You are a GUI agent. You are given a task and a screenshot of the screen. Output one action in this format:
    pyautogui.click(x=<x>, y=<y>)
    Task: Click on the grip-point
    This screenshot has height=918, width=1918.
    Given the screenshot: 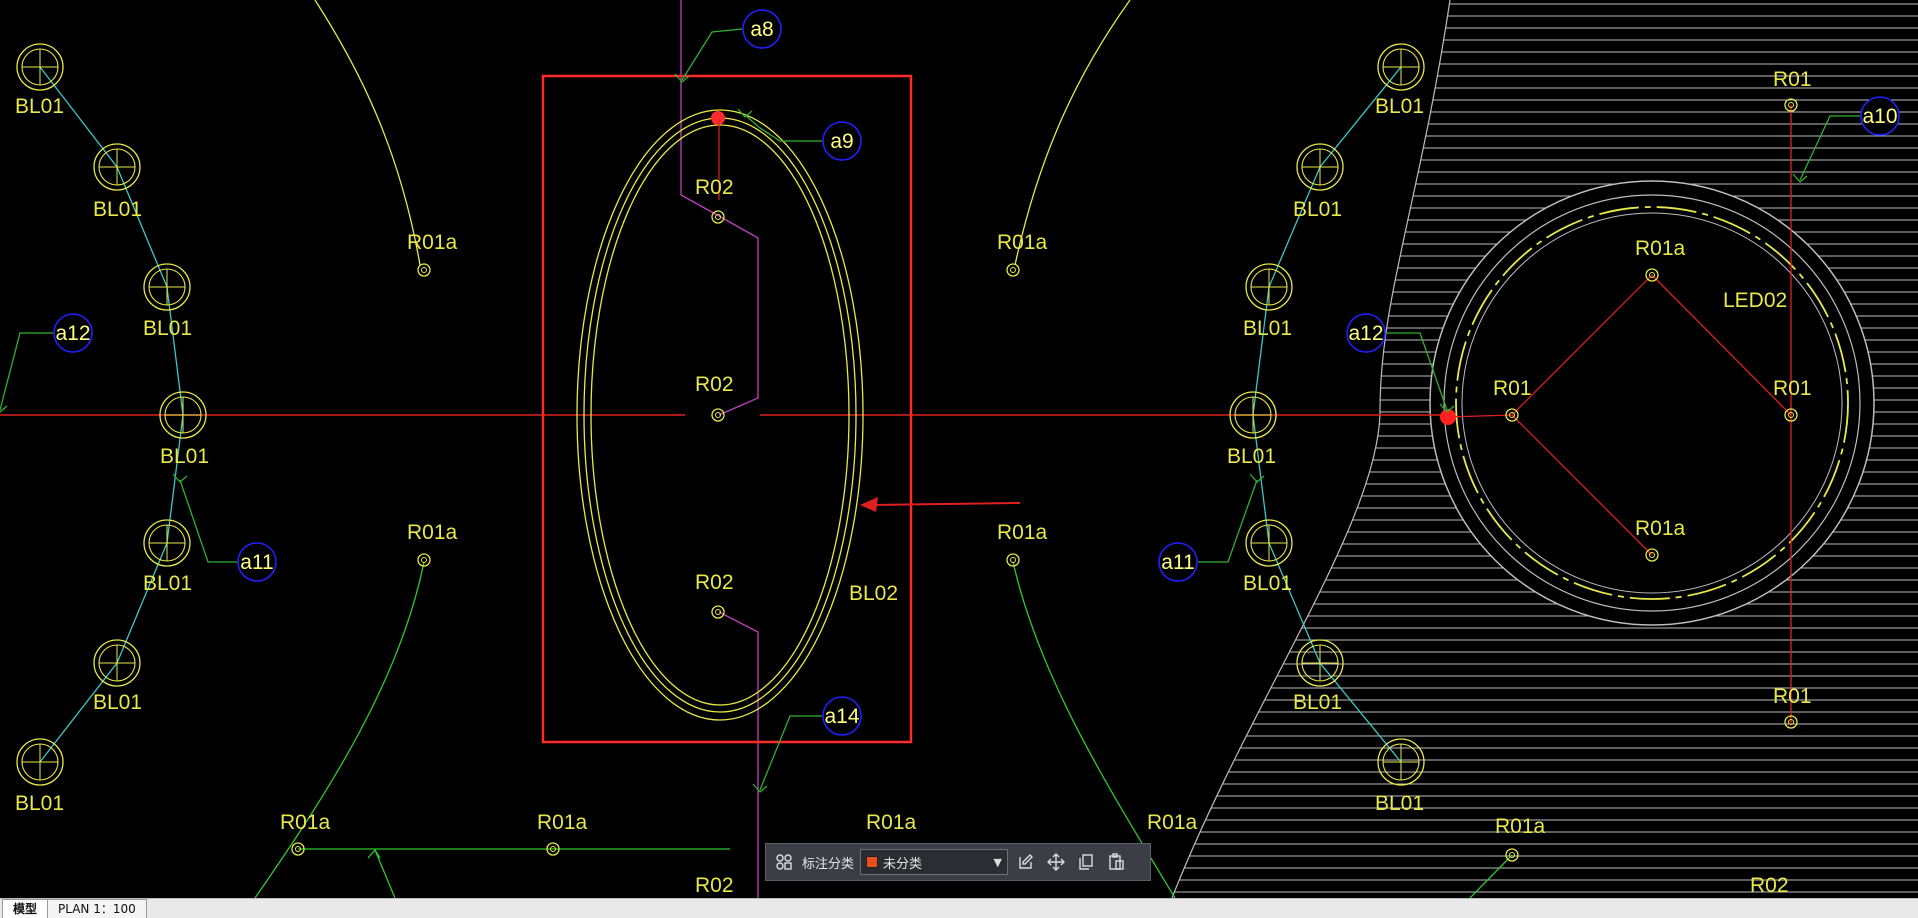 What is the action you would take?
    pyautogui.click(x=718, y=118)
    